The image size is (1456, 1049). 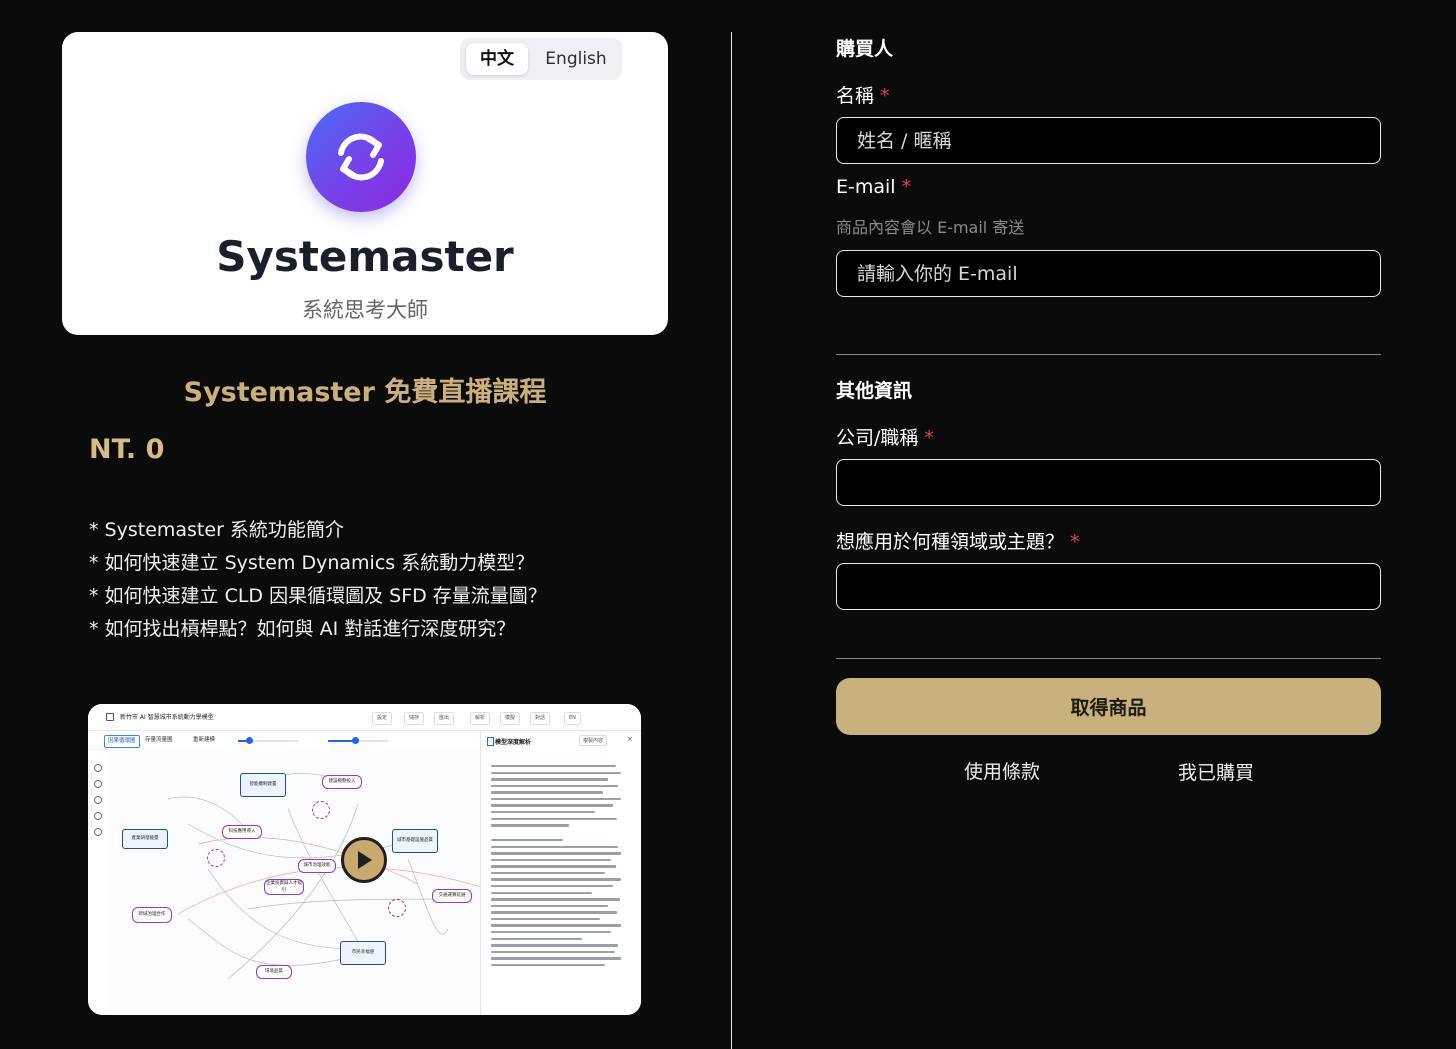 I want to click on company-input, so click(x=1108, y=482).